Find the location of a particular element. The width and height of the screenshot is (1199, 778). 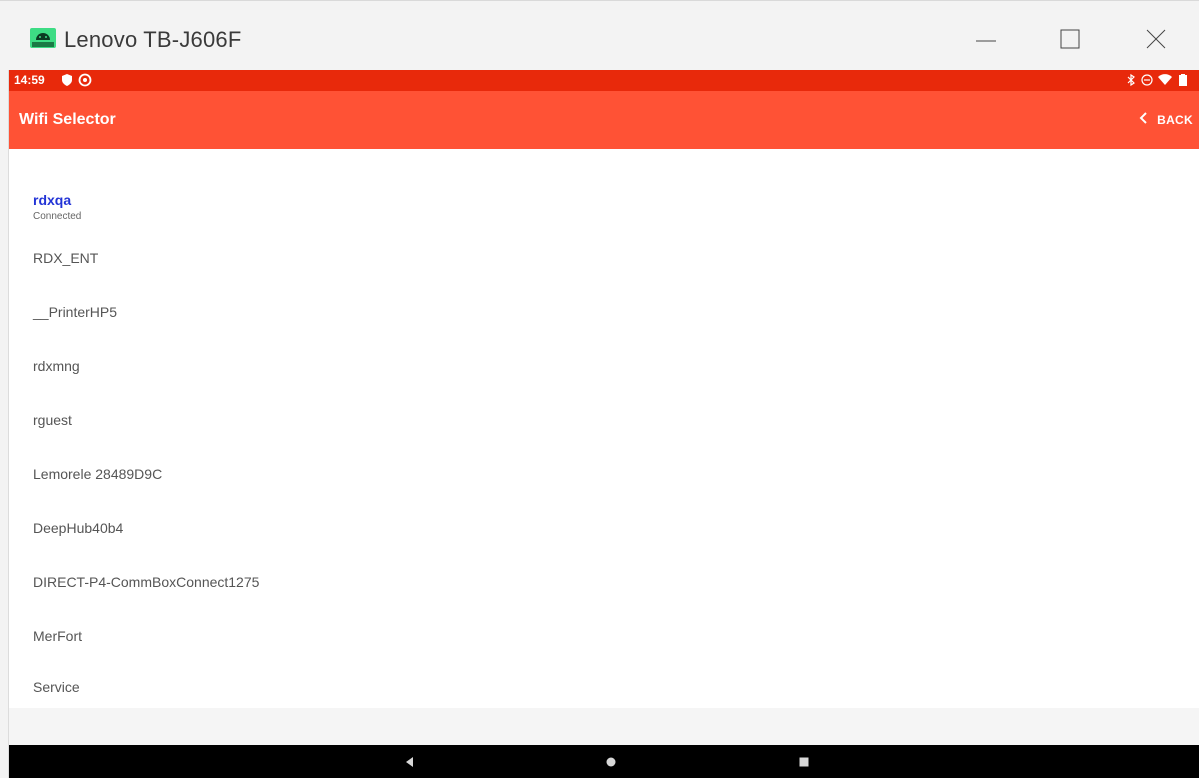

window-title: Lenovo TB-J606F is located at coordinates (153, 39).